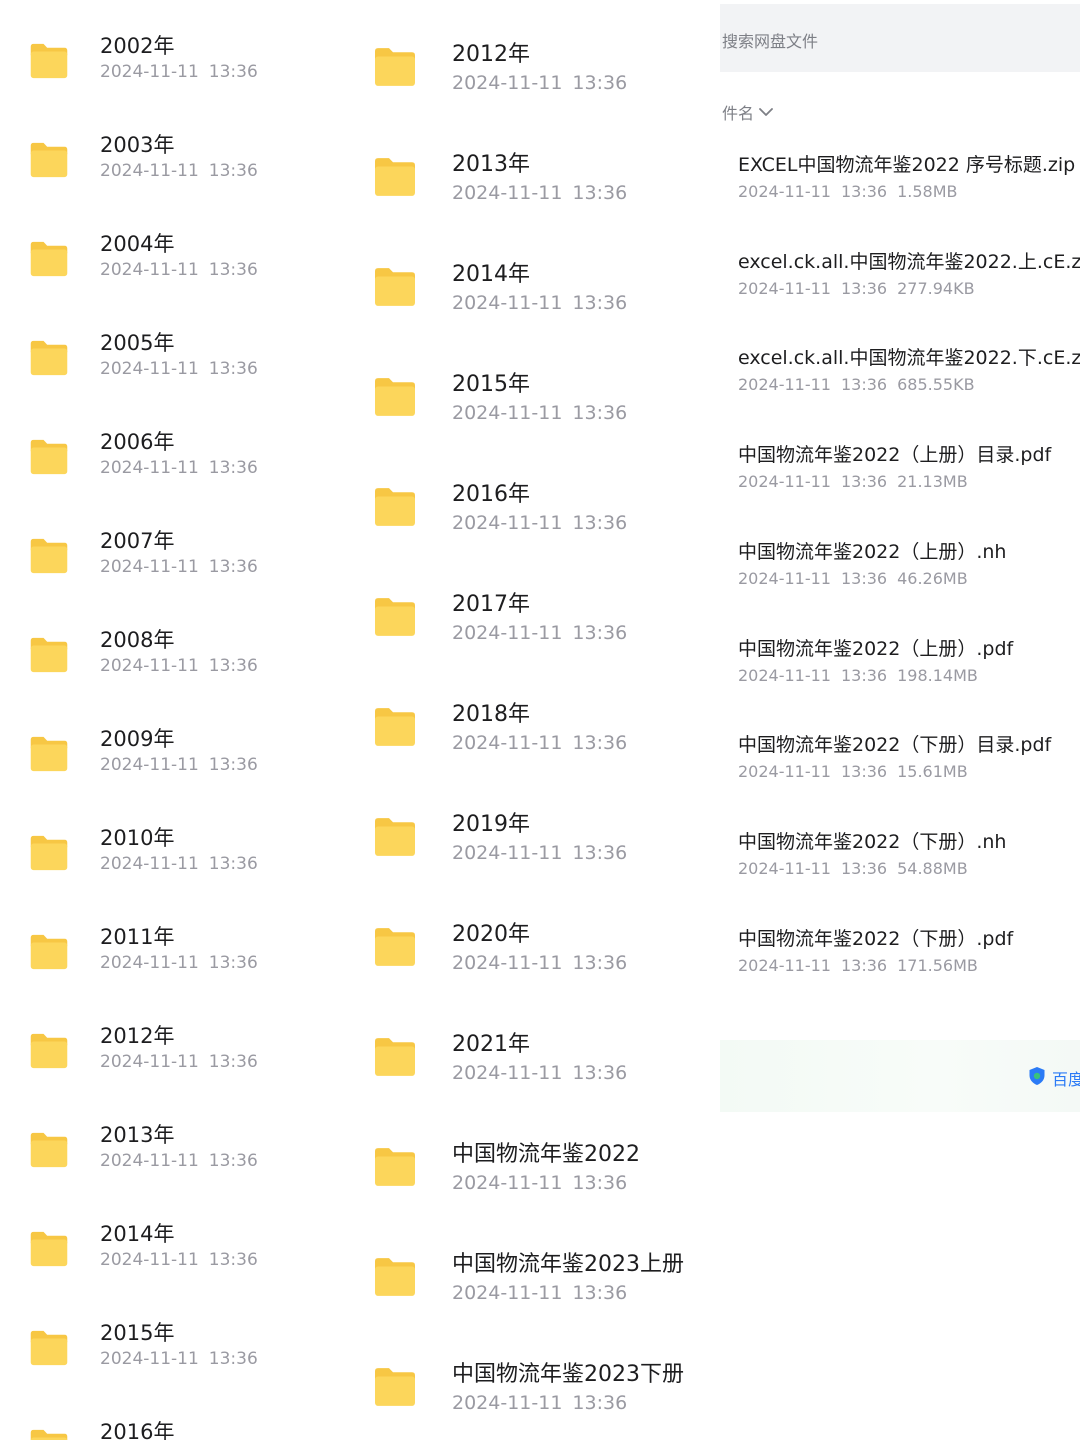  Describe the element at coordinates (491, 934) in the screenshot. I see `folder-name: 2020年` at that location.